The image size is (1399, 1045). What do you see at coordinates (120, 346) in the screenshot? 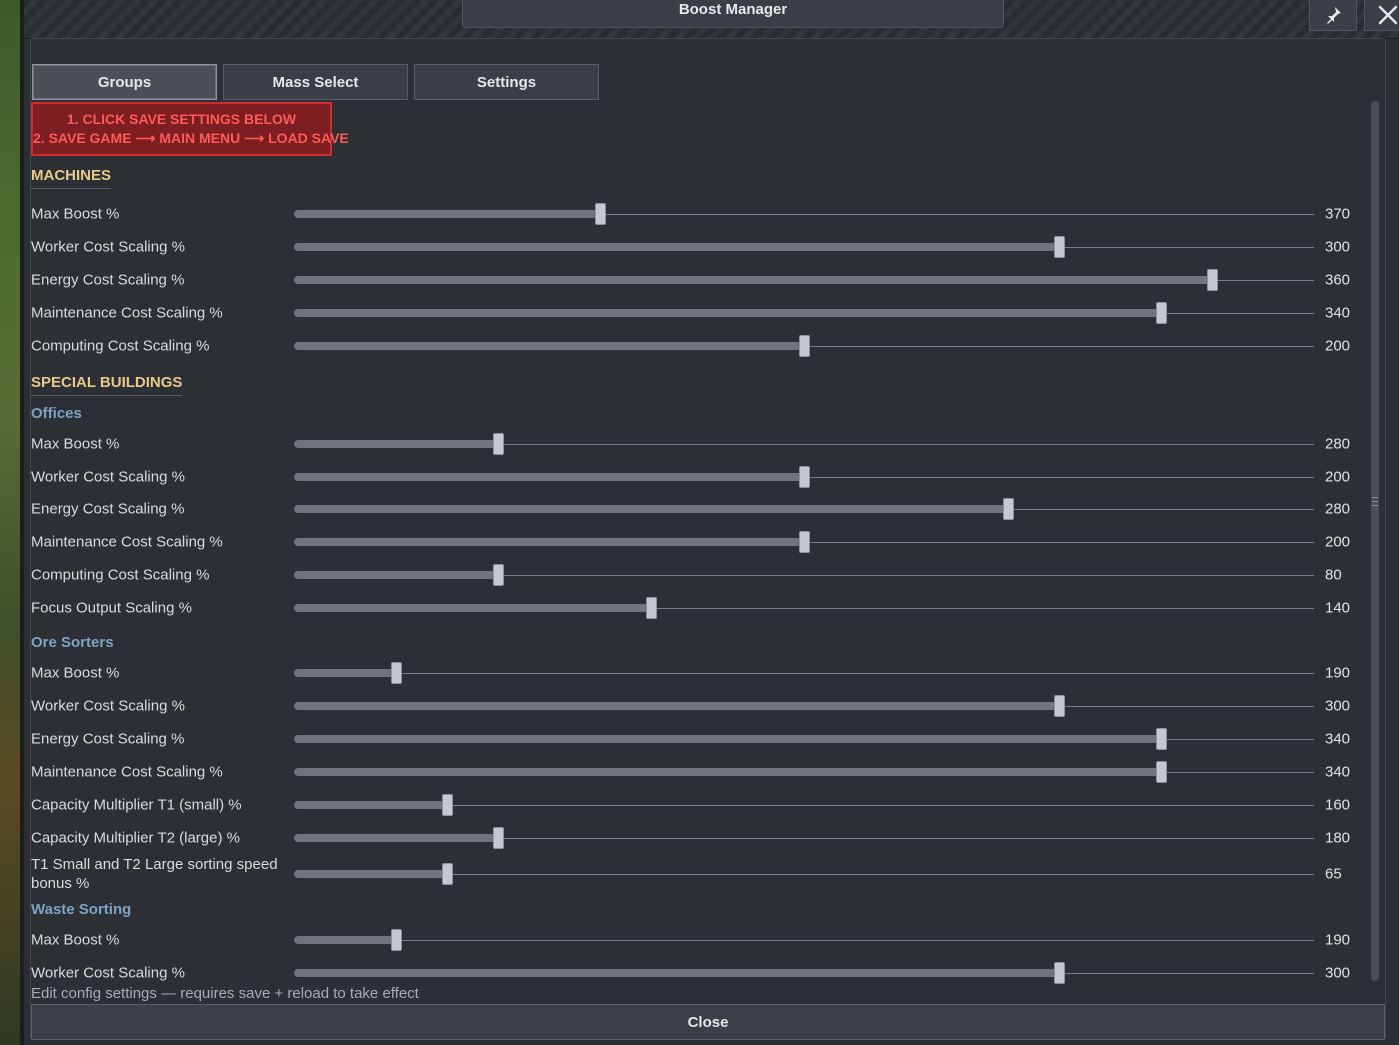
I see `slider-label: Computing Cost Scaling %` at bounding box center [120, 346].